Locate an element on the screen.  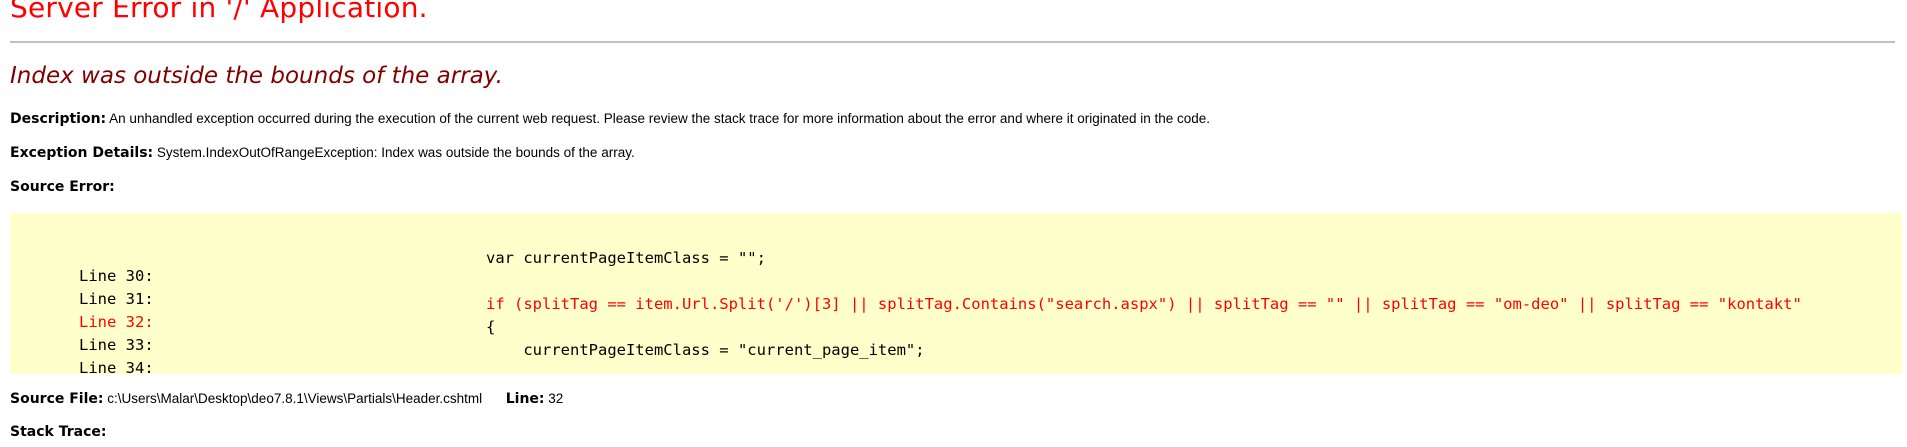
code-text: var currentPageItemClass = ""; is located at coordinates (626, 258).